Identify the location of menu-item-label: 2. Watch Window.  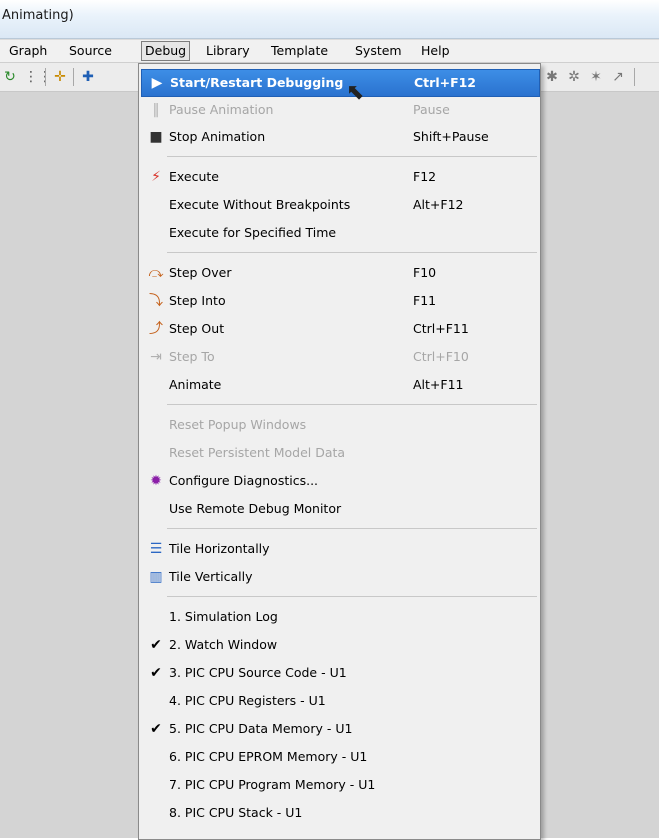
(223, 644).